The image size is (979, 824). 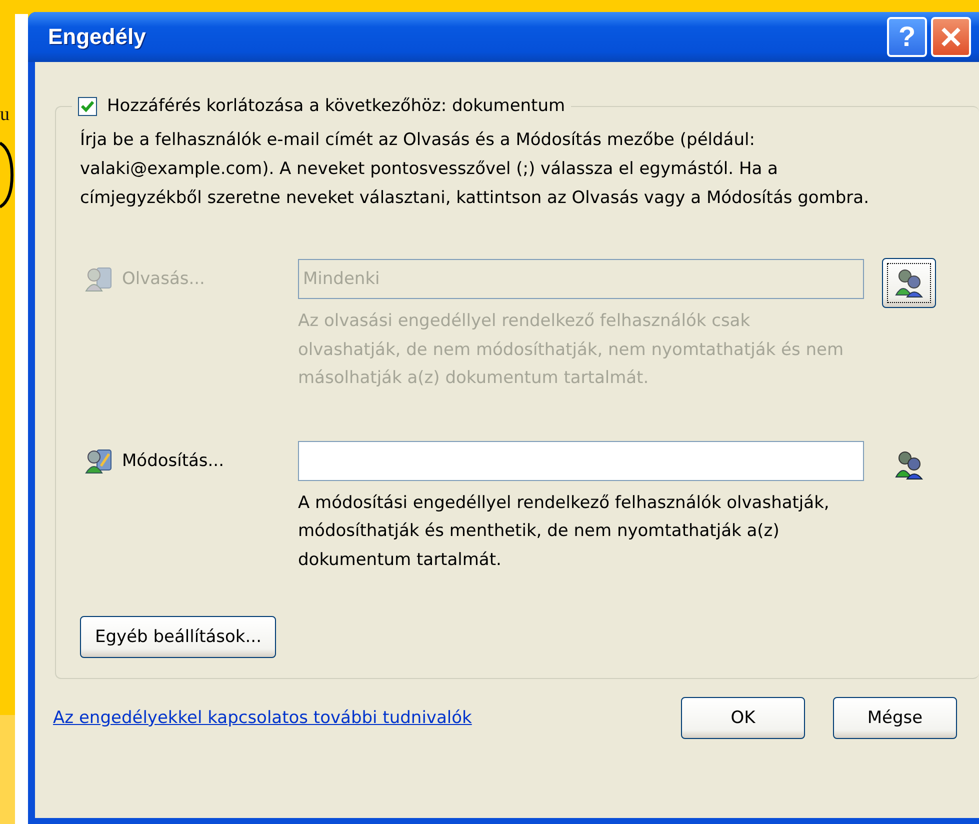 I want to click on instructions-text: Írja be a felhasználók e-mail címét az Olvasás és a Módosítás mezőbe (például: valaki@example.com). A neveket pontosvesszővel (;) válassza el egymástól. Ha a címjegyzékből szeretne neveket választani, kattintson az Olvasás vagy a Módosítás gombra., so click(x=475, y=169).